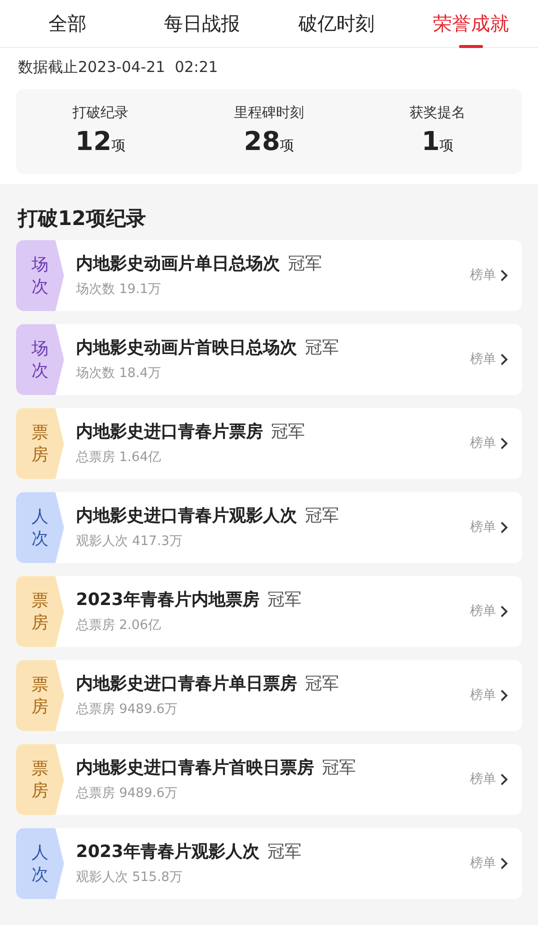 The height and width of the screenshot is (925, 538). Describe the element at coordinates (100, 113) in the screenshot. I see `stat-label: 打破纪录` at that location.